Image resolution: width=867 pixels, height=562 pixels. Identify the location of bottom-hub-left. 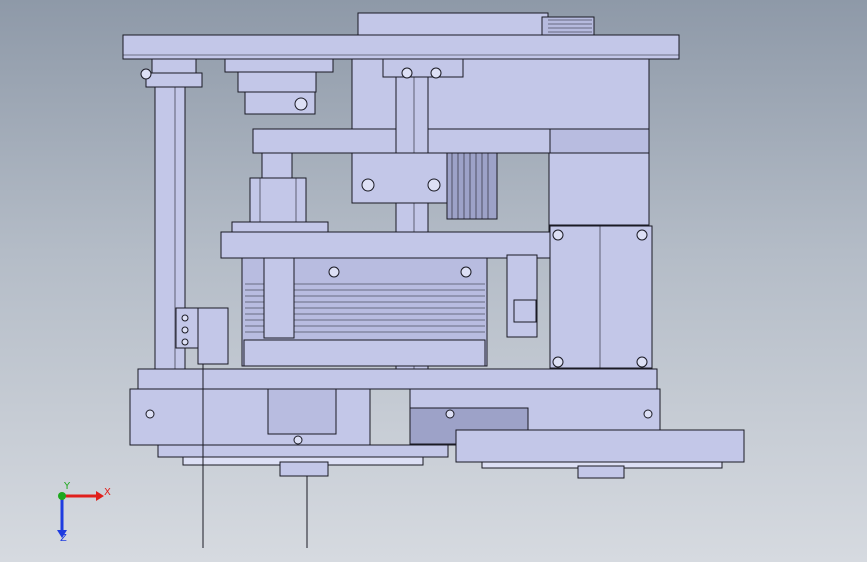
(304, 469).